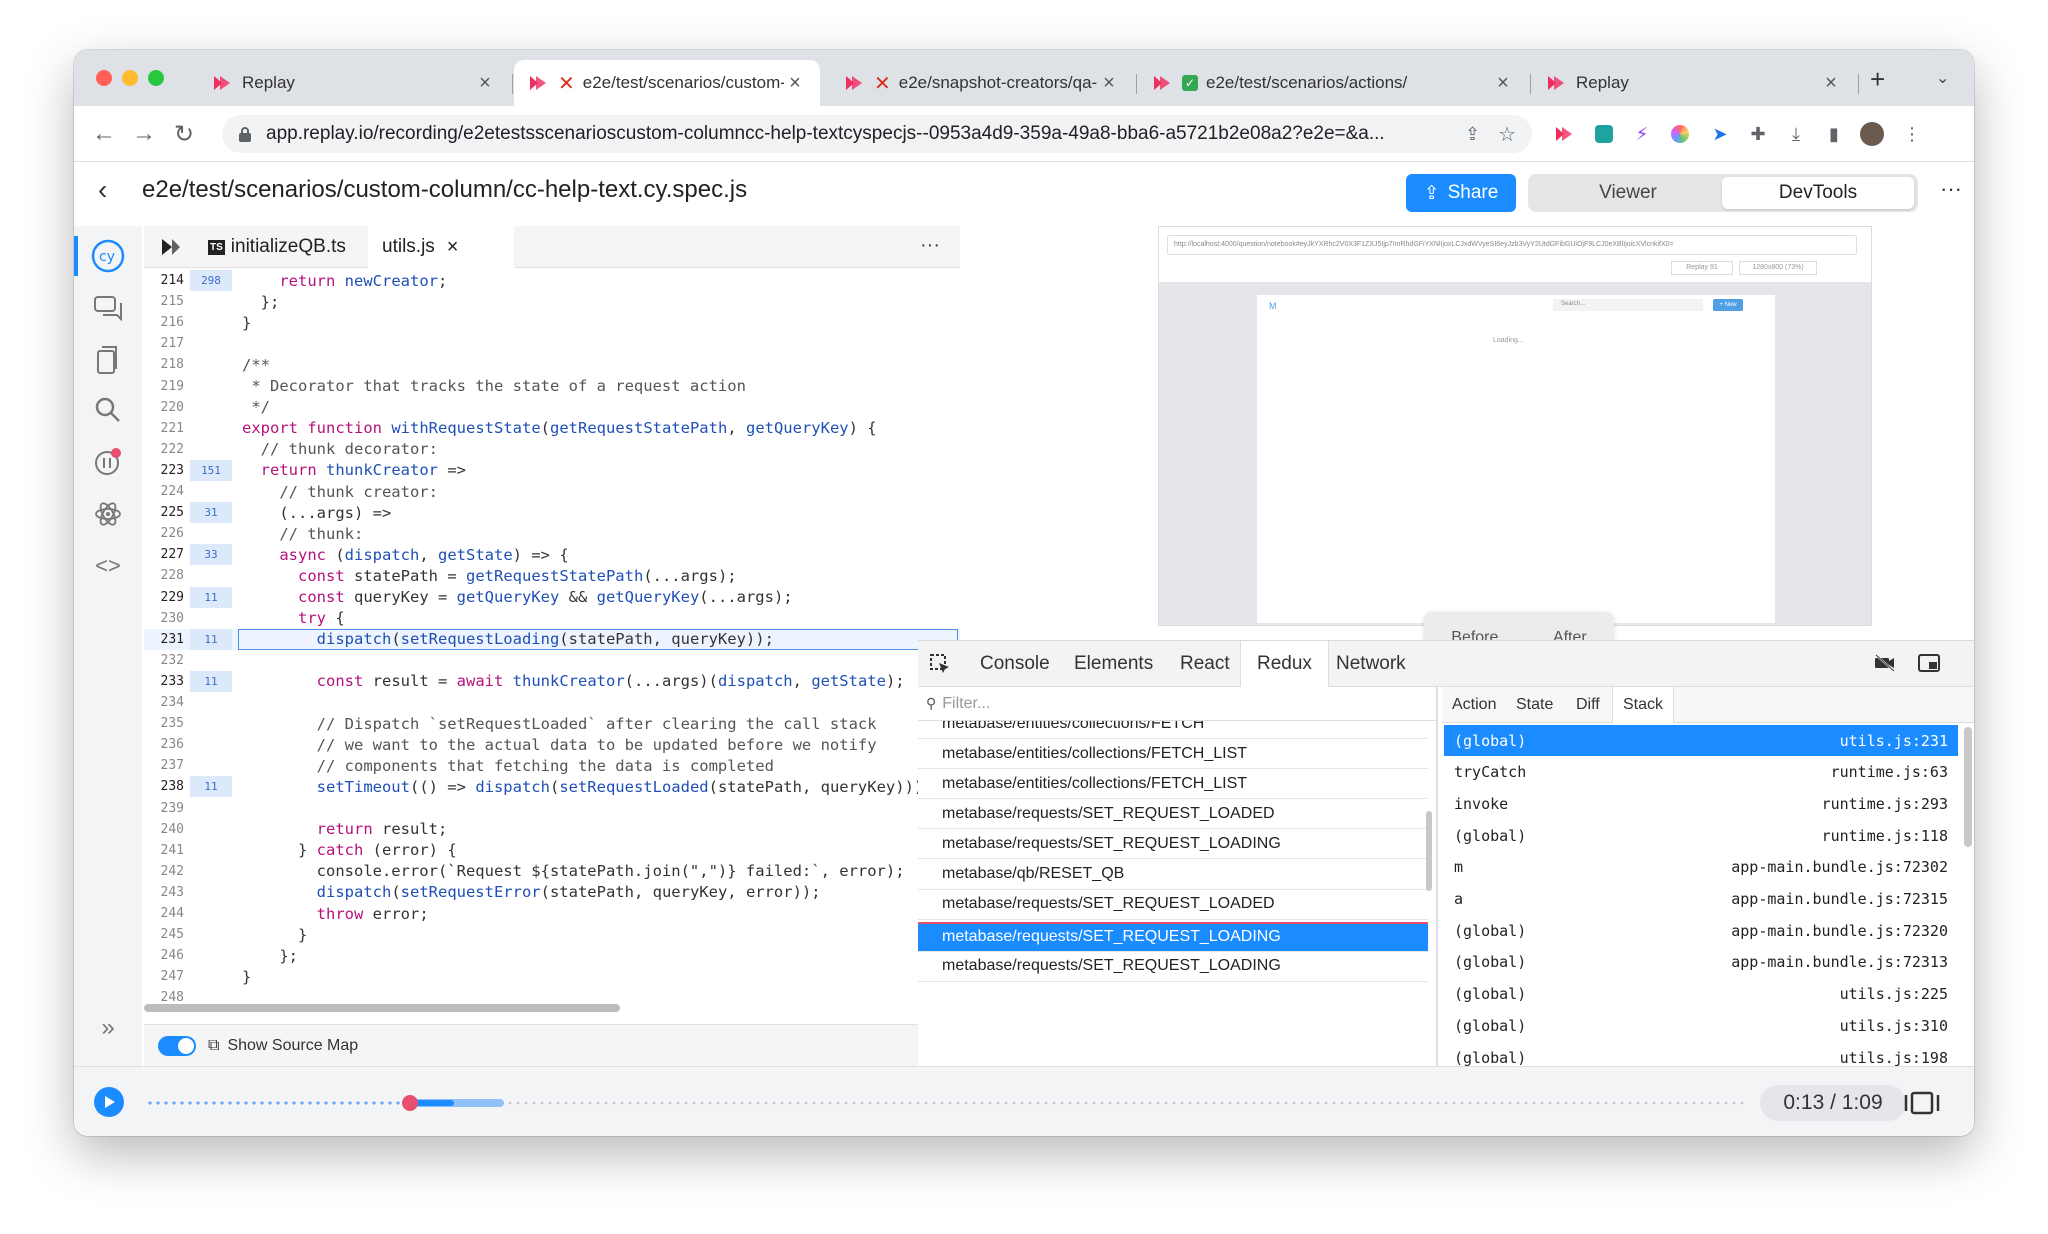  I want to click on frame-location: app-main.bundle.js:72315, so click(1839, 899).